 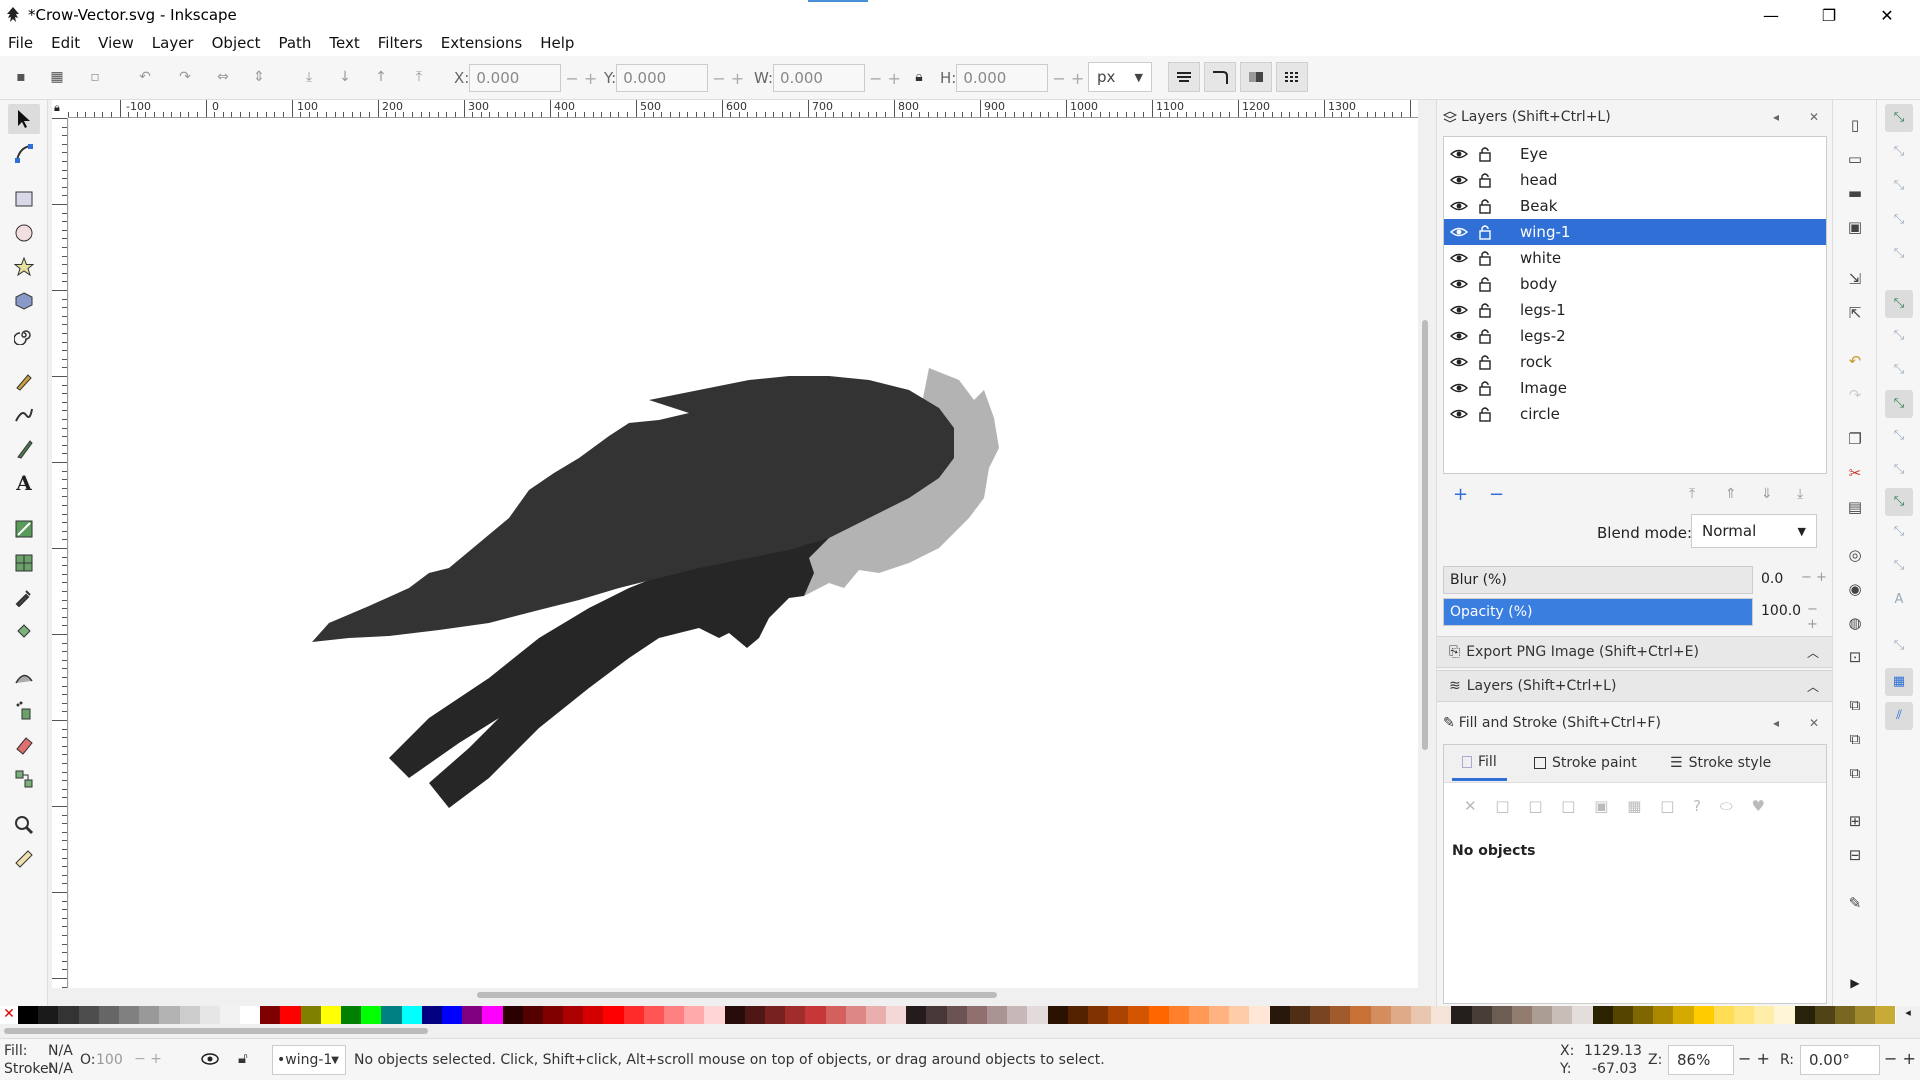 What do you see at coordinates (344, 43) in the screenshot?
I see `menu-text: Text` at bounding box center [344, 43].